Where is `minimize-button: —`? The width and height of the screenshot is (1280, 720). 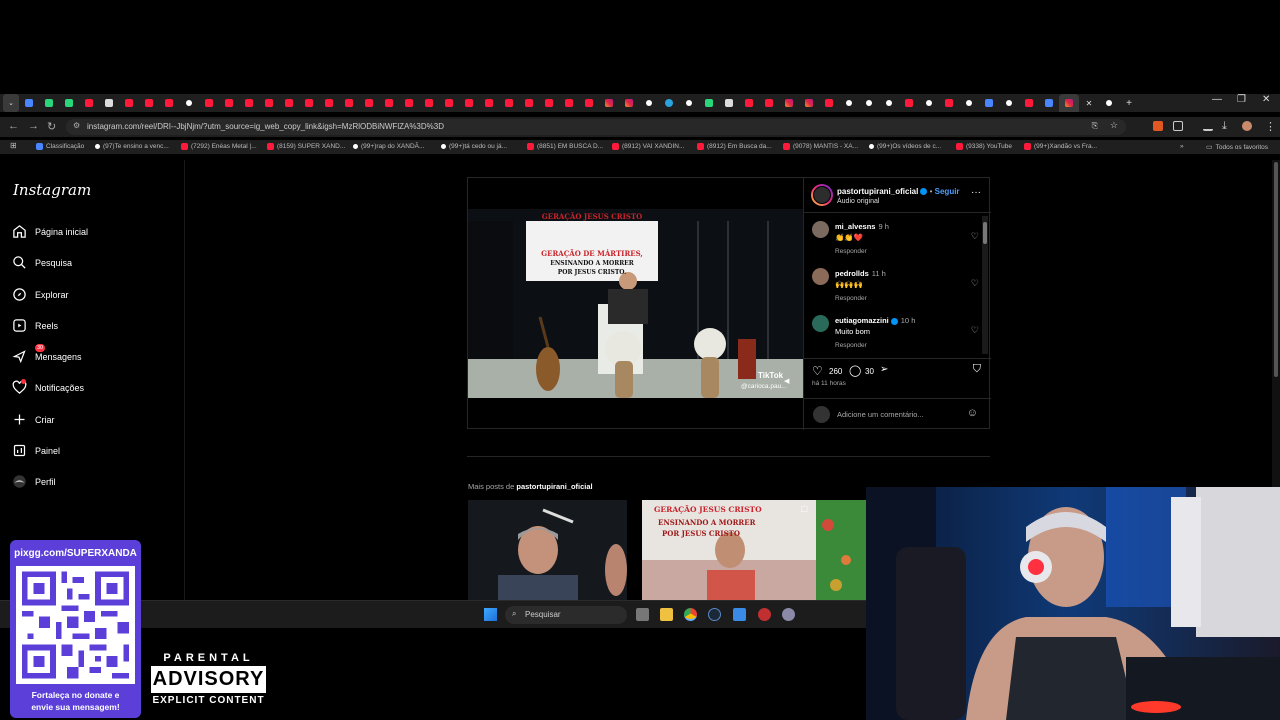 minimize-button: — is located at coordinates (1217, 99).